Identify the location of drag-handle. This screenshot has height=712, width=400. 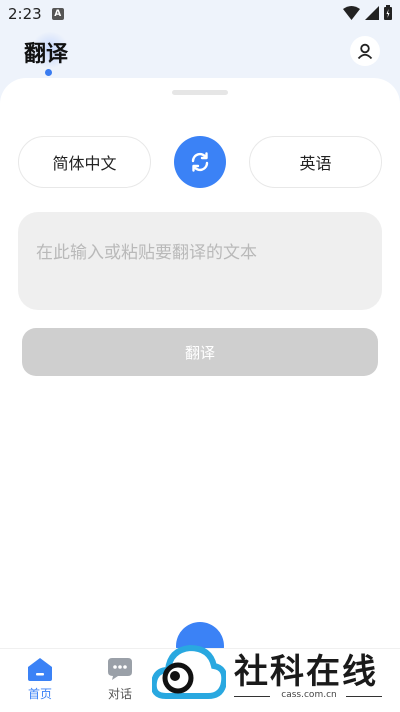
(200, 92).